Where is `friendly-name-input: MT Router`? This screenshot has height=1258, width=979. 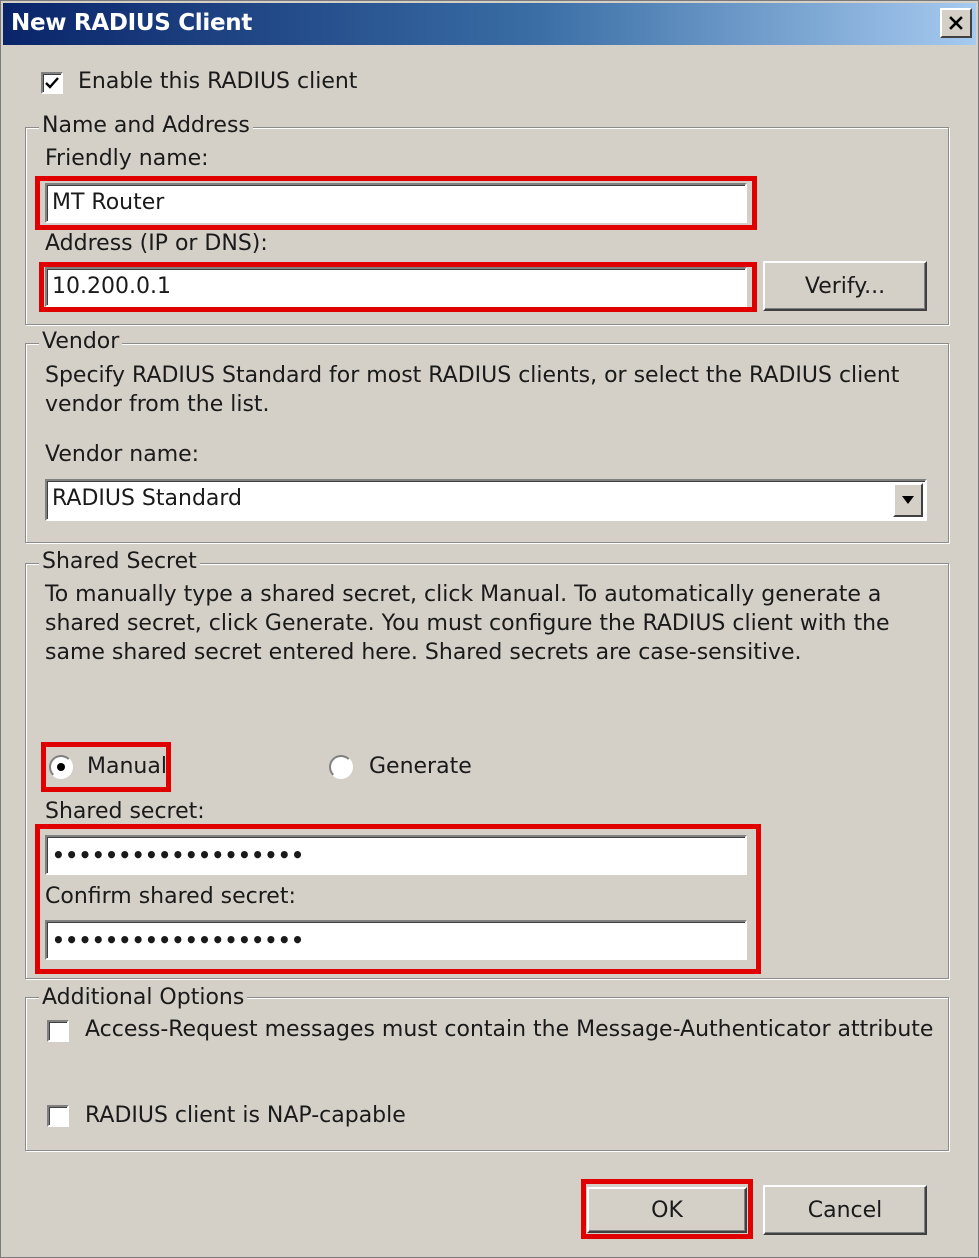 friendly-name-input: MT Router is located at coordinates (396, 203).